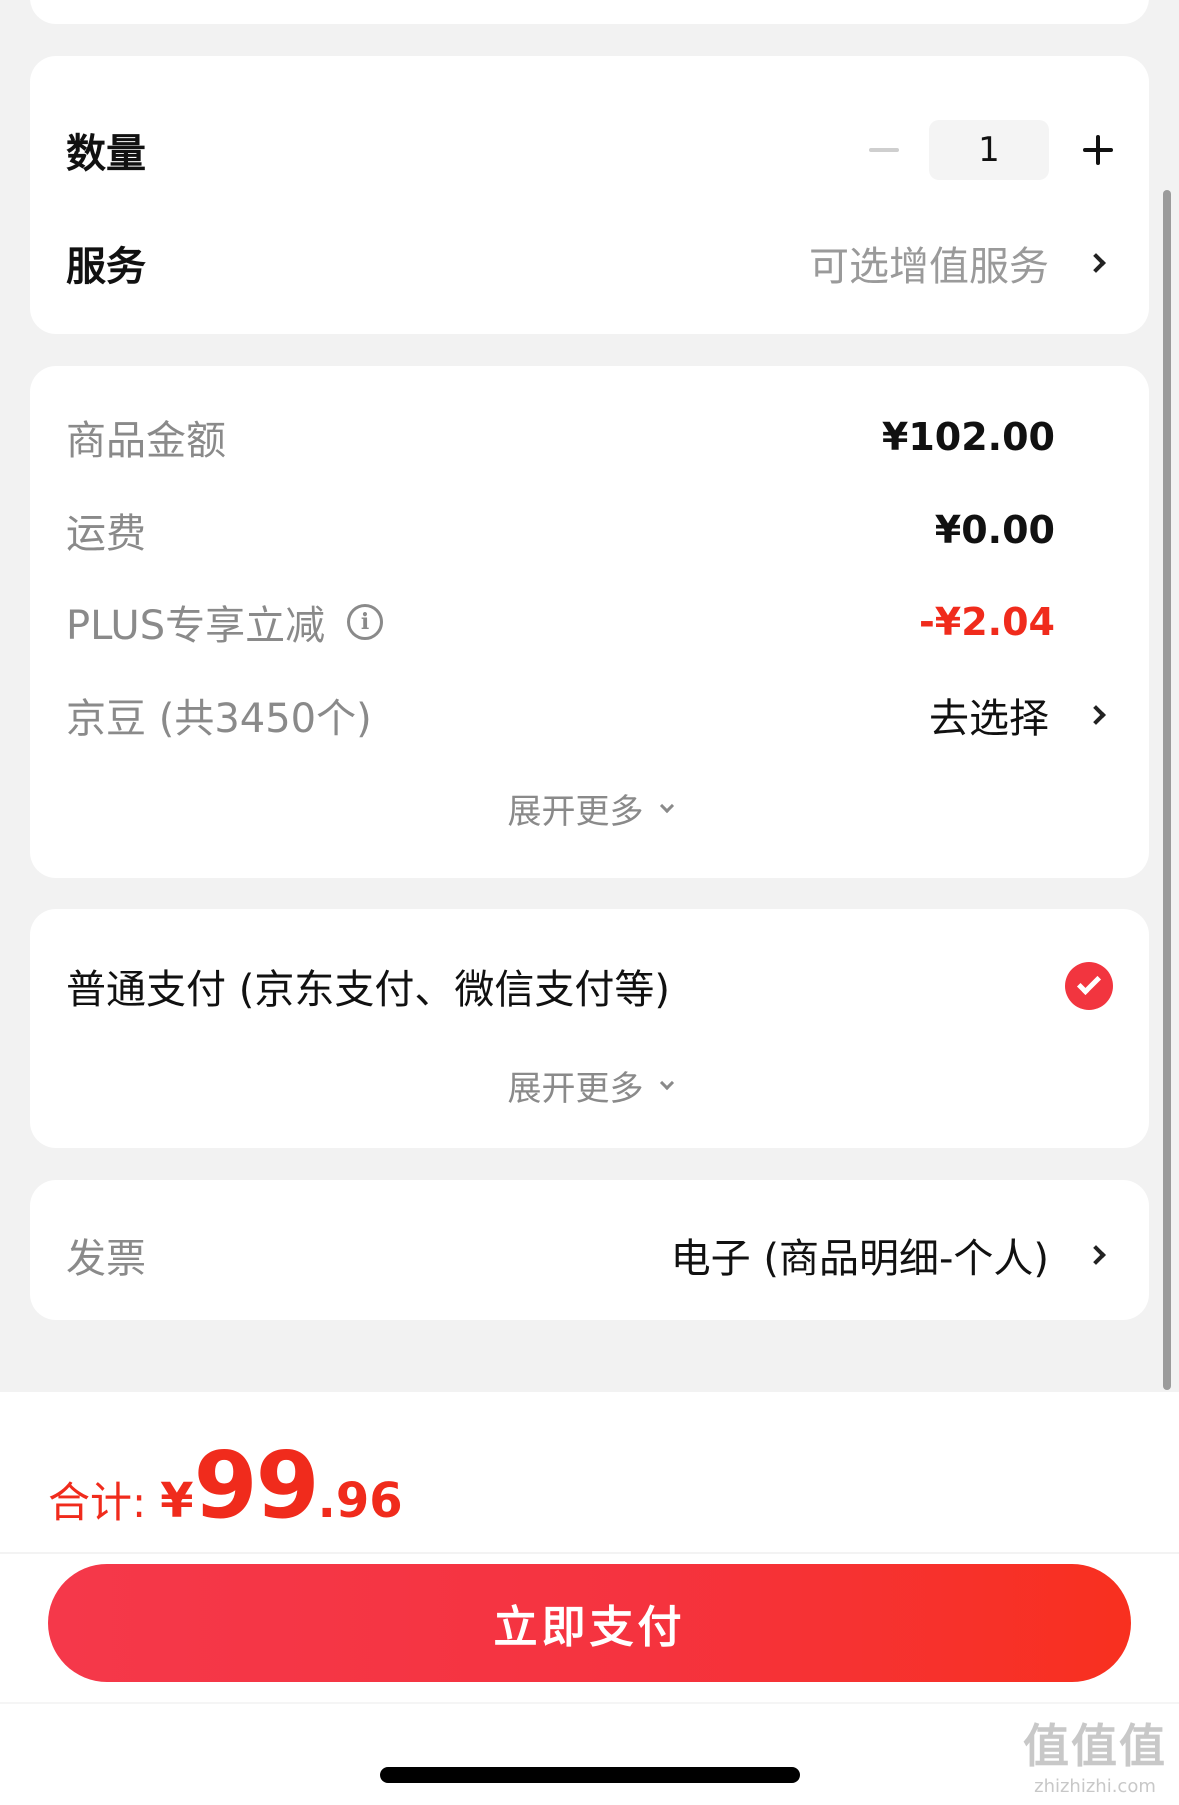 This screenshot has width=1179, height=1805. I want to click on quantity-input: 1, so click(989, 150).